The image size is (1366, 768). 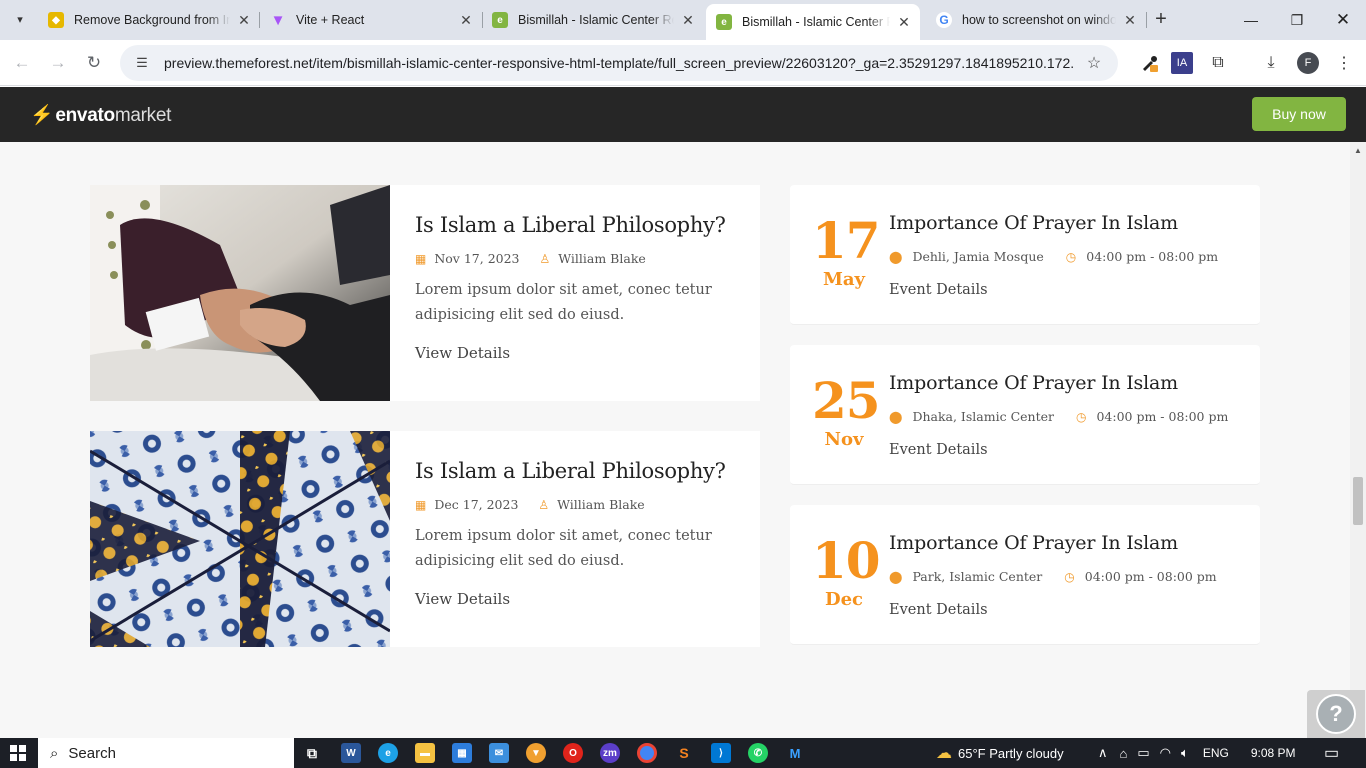 What do you see at coordinates (573, 753) in the screenshot?
I see `opera-app-icon: O` at bounding box center [573, 753].